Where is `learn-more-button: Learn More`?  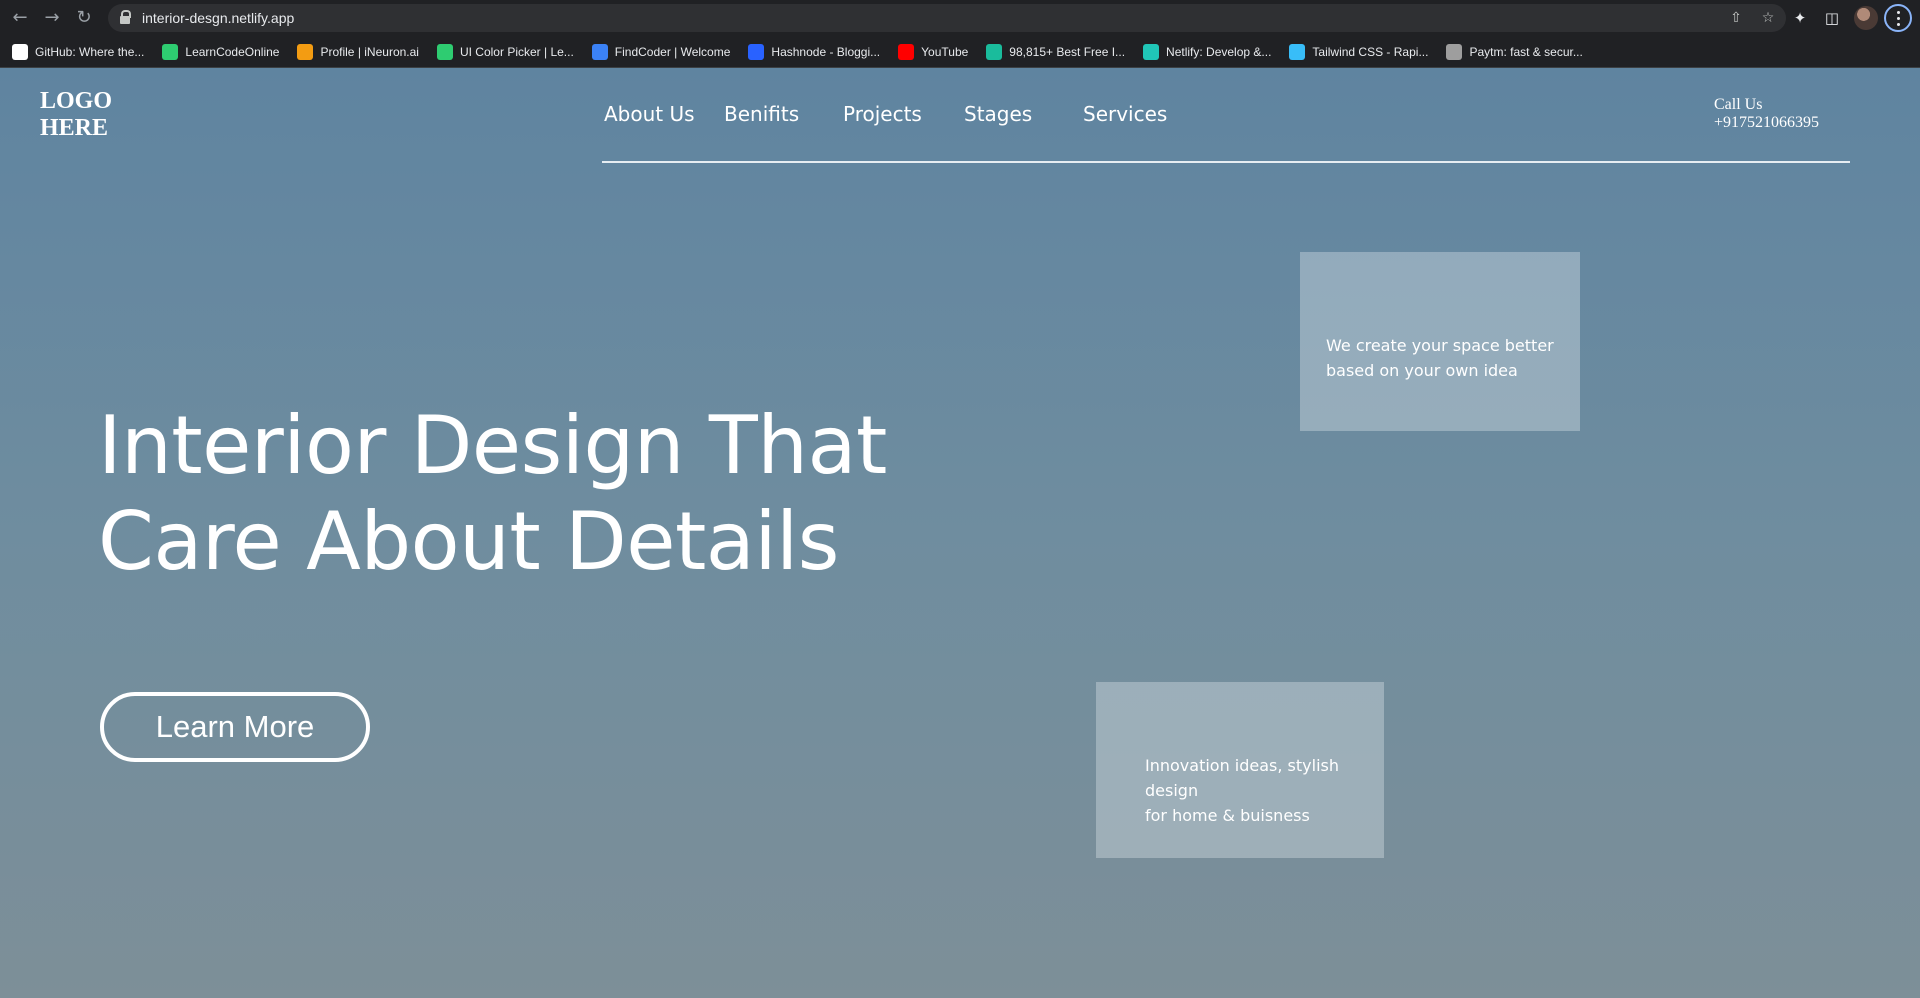 learn-more-button: Learn More is located at coordinates (235, 727).